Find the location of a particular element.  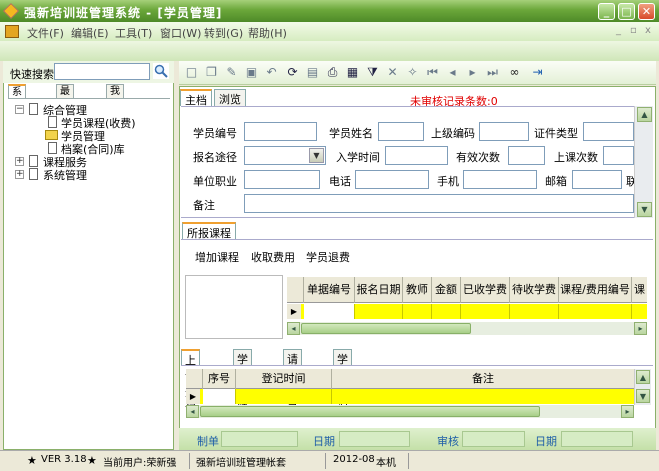

tab-attendance: 上课登记 is located at coordinates (190, 382).